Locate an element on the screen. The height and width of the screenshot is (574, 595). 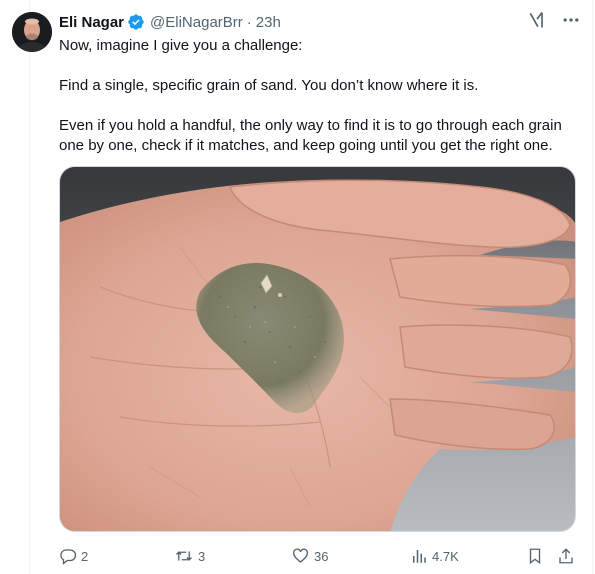
avatar-image is located at coordinates (32, 32).